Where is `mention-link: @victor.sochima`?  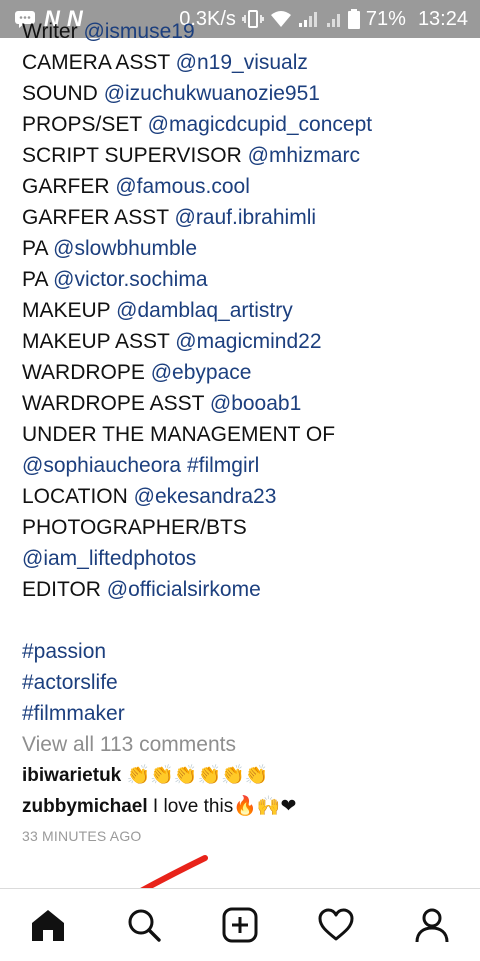
mention-link: @victor.sochima is located at coordinates (130, 279).